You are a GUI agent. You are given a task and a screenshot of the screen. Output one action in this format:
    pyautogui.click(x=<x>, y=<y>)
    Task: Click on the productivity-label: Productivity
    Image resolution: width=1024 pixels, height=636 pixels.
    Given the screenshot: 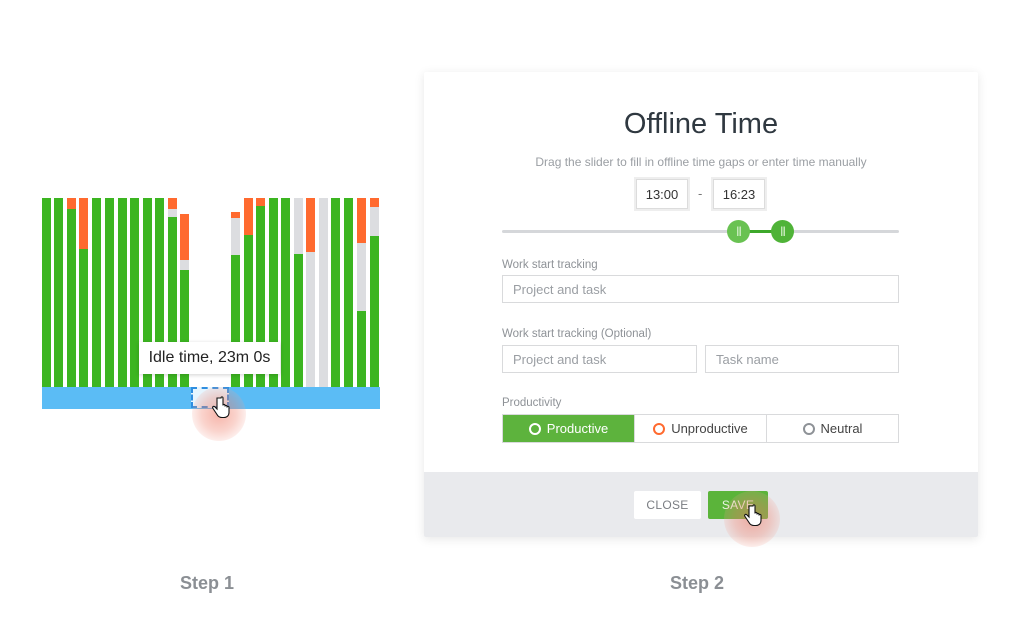 What is the action you would take?
    pyautogui.click(x=532, y=403)
    